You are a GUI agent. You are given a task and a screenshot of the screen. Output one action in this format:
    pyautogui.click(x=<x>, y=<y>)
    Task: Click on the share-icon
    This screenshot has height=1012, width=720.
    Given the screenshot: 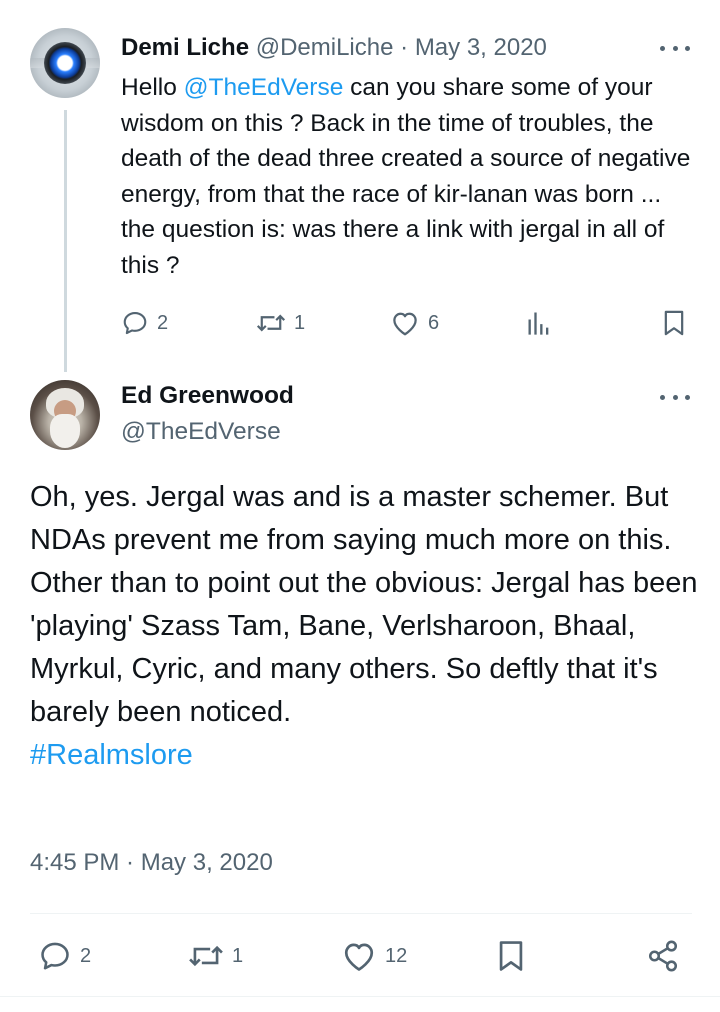 What is the action you would take?
    pyautogui.click(x=663, y=956)
    